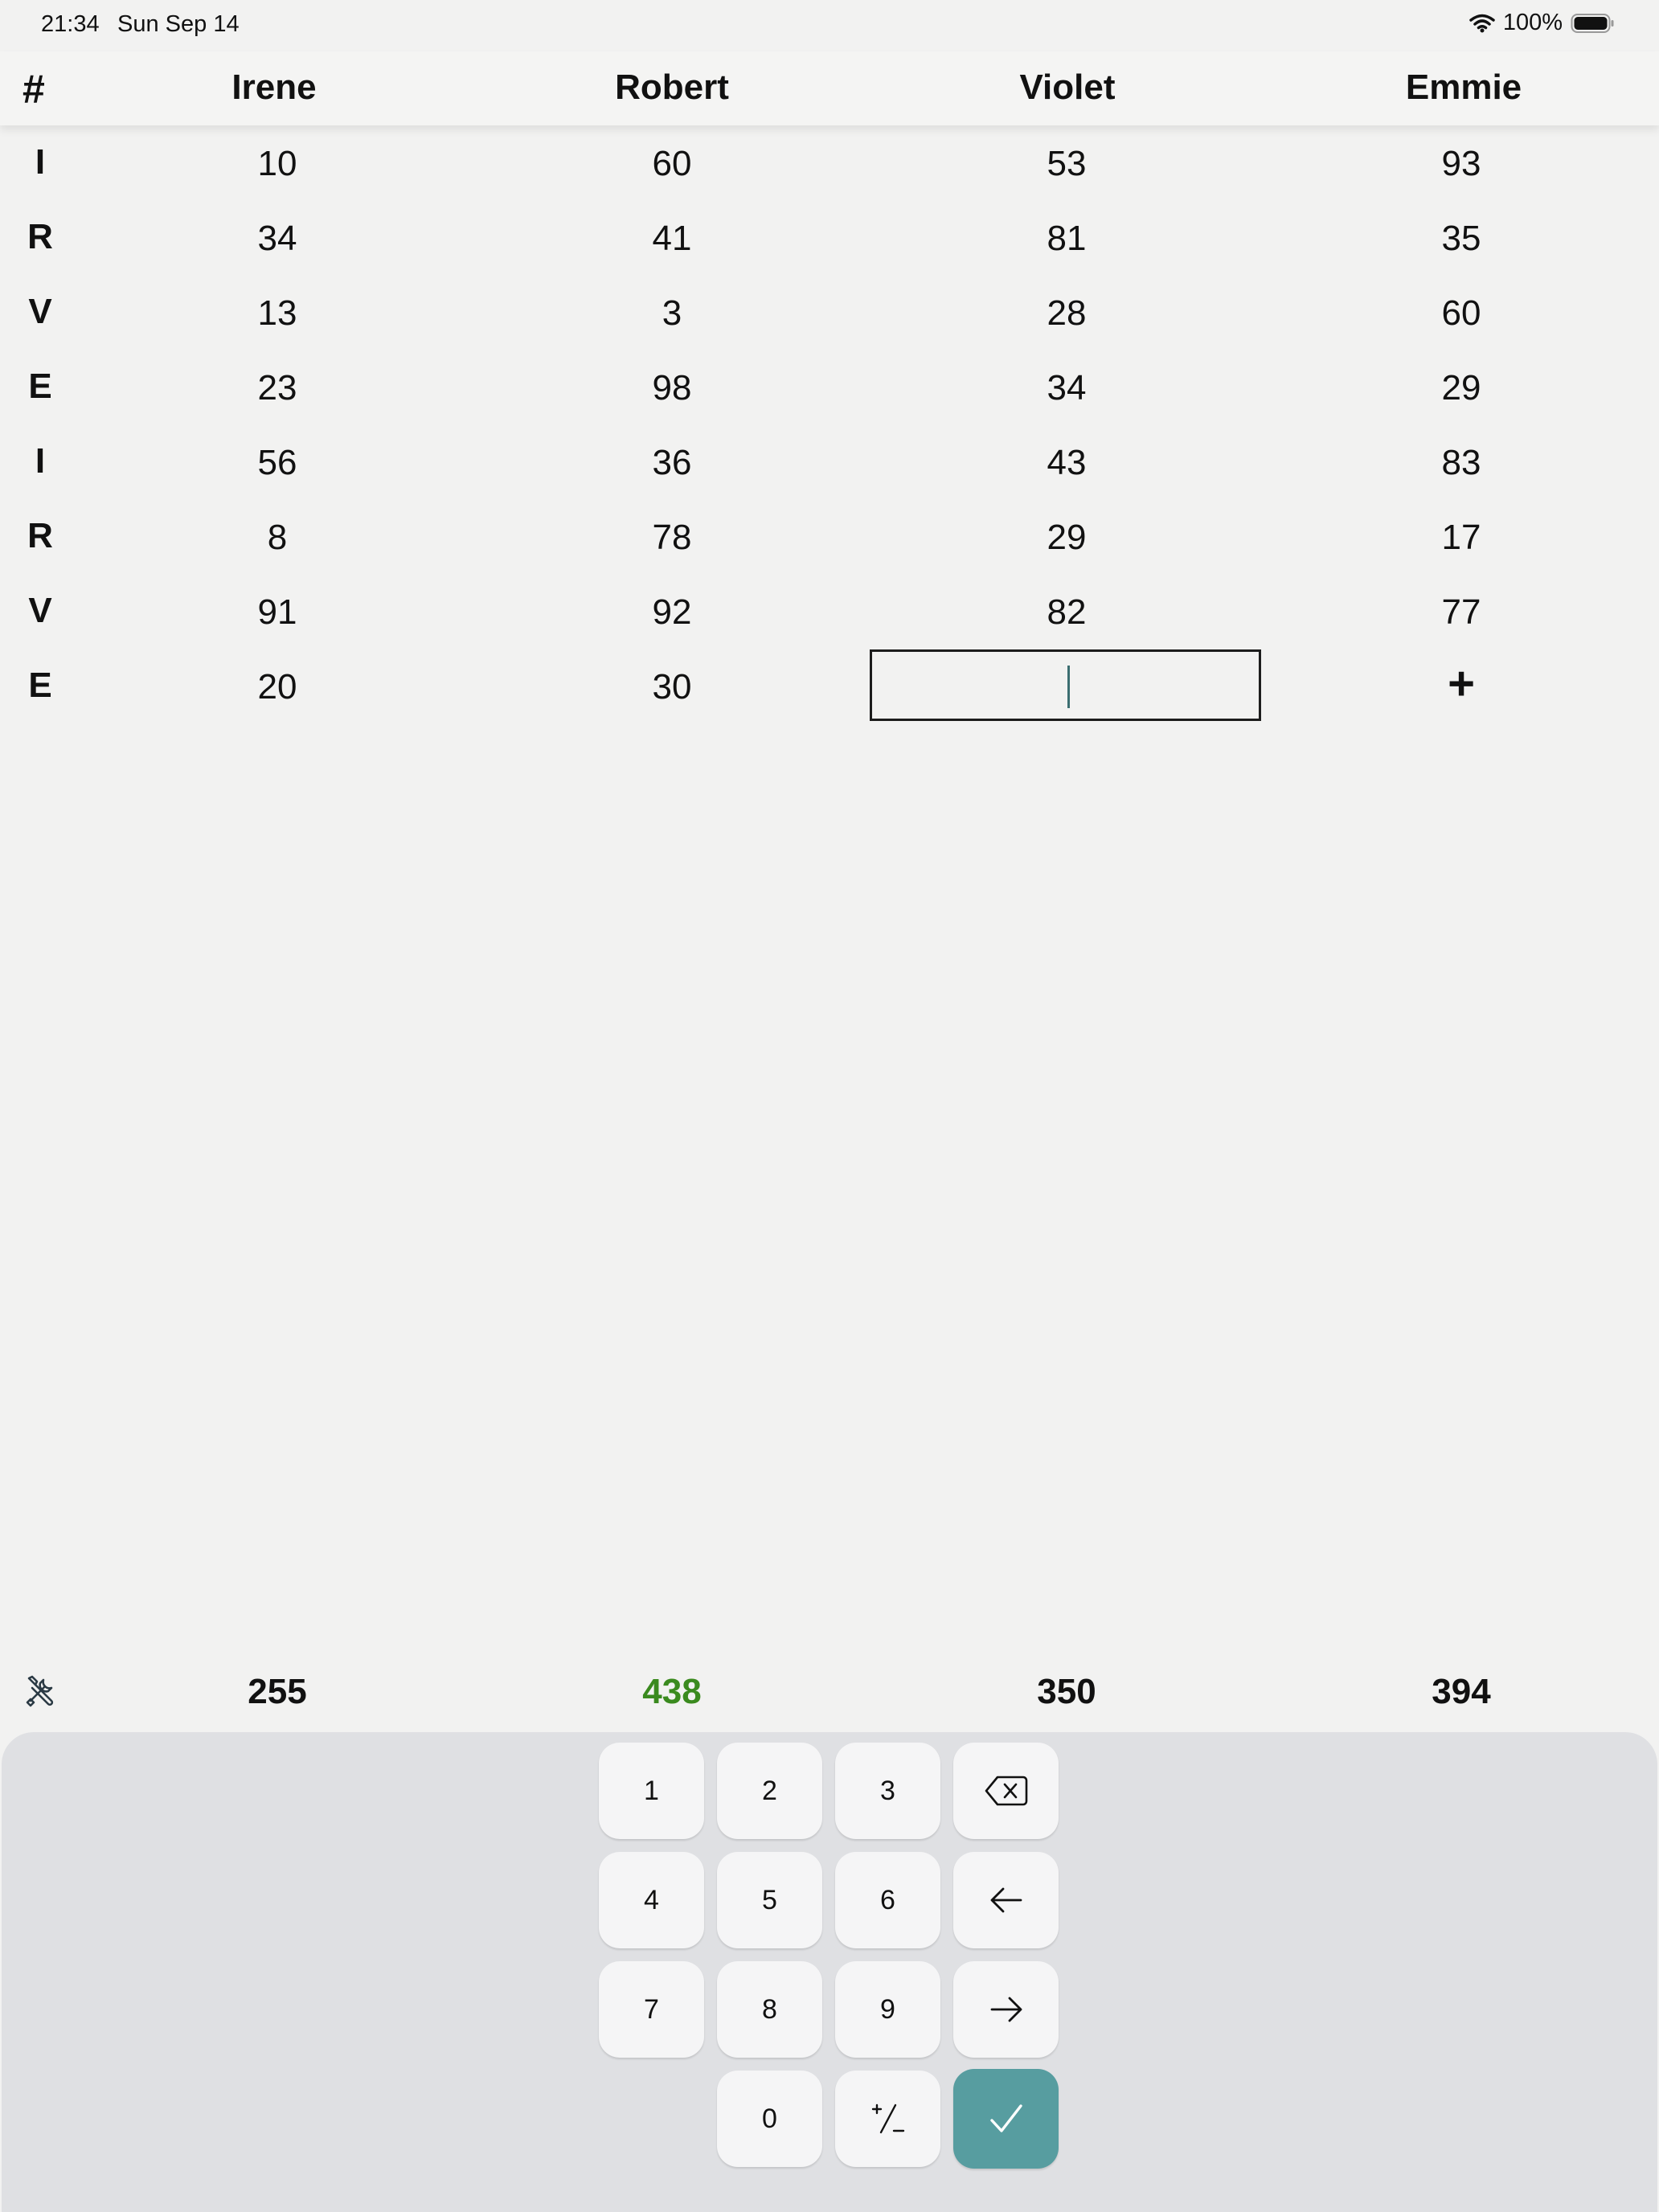 The height and width of the screenshot is (2212, 1659). I want to click on score-cell: 36, so click(672, 463).